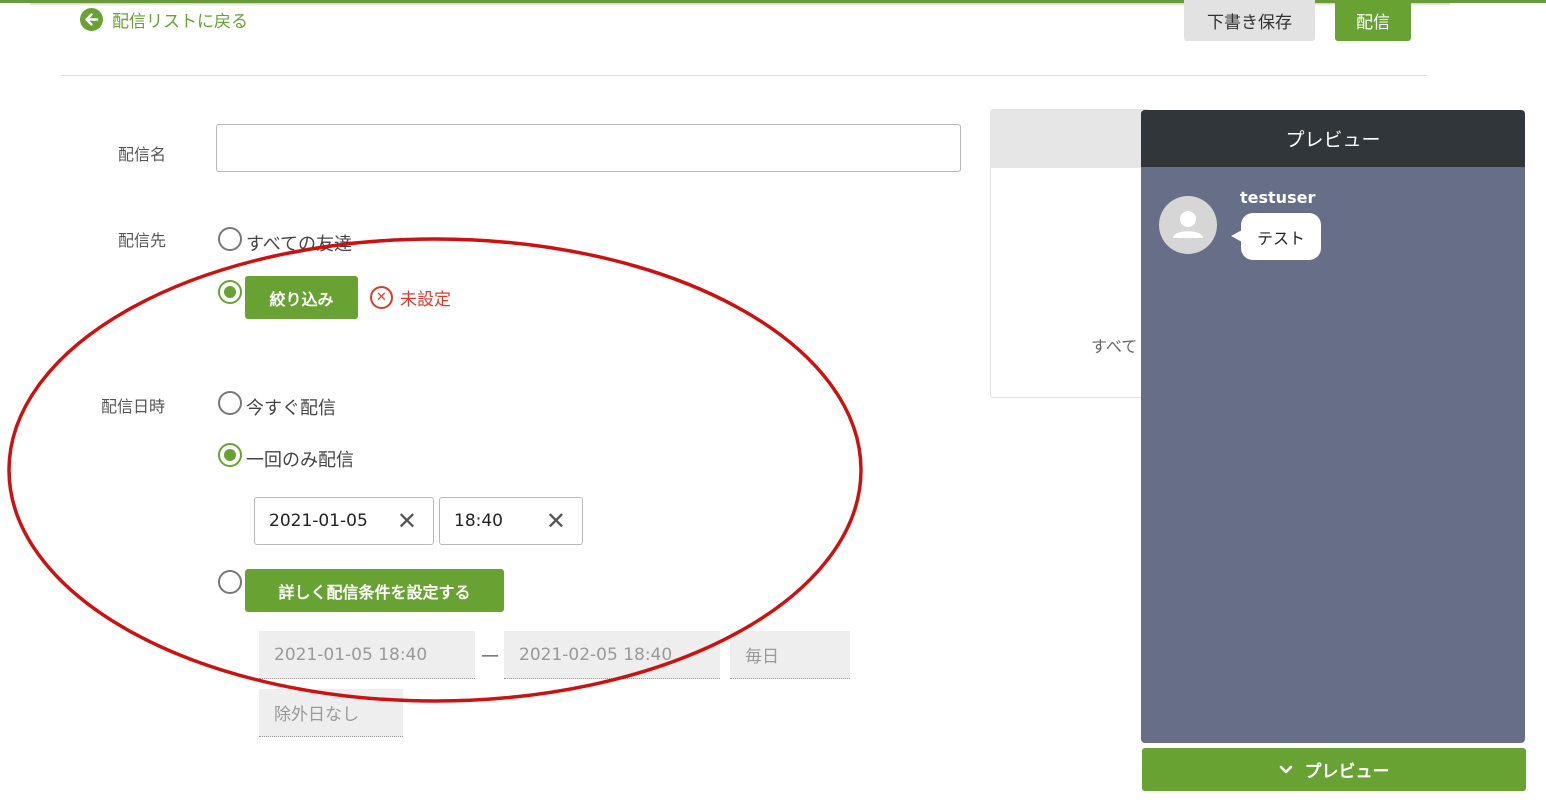  I want to click on radio-send-now, so click(230, 403).